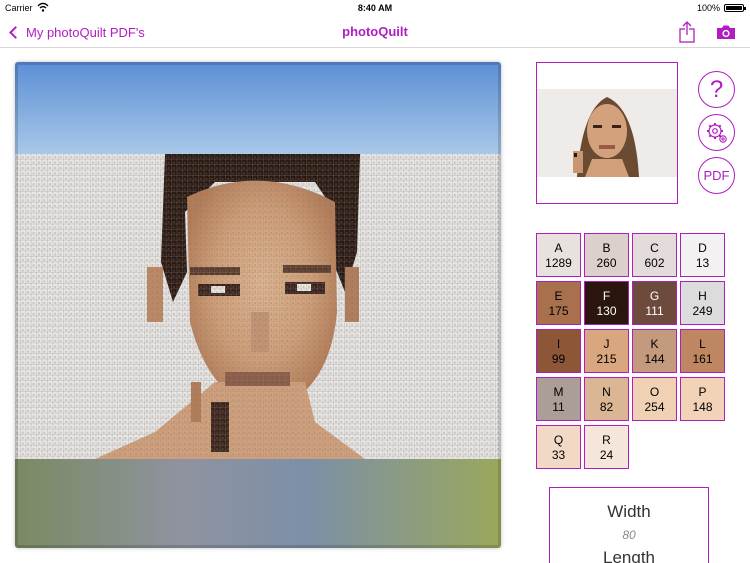  What do you see at coordinates (629, 525) in the screenshot?
I see `dimensions-panel: Width 80 Length` at bounding box center [629, 525].